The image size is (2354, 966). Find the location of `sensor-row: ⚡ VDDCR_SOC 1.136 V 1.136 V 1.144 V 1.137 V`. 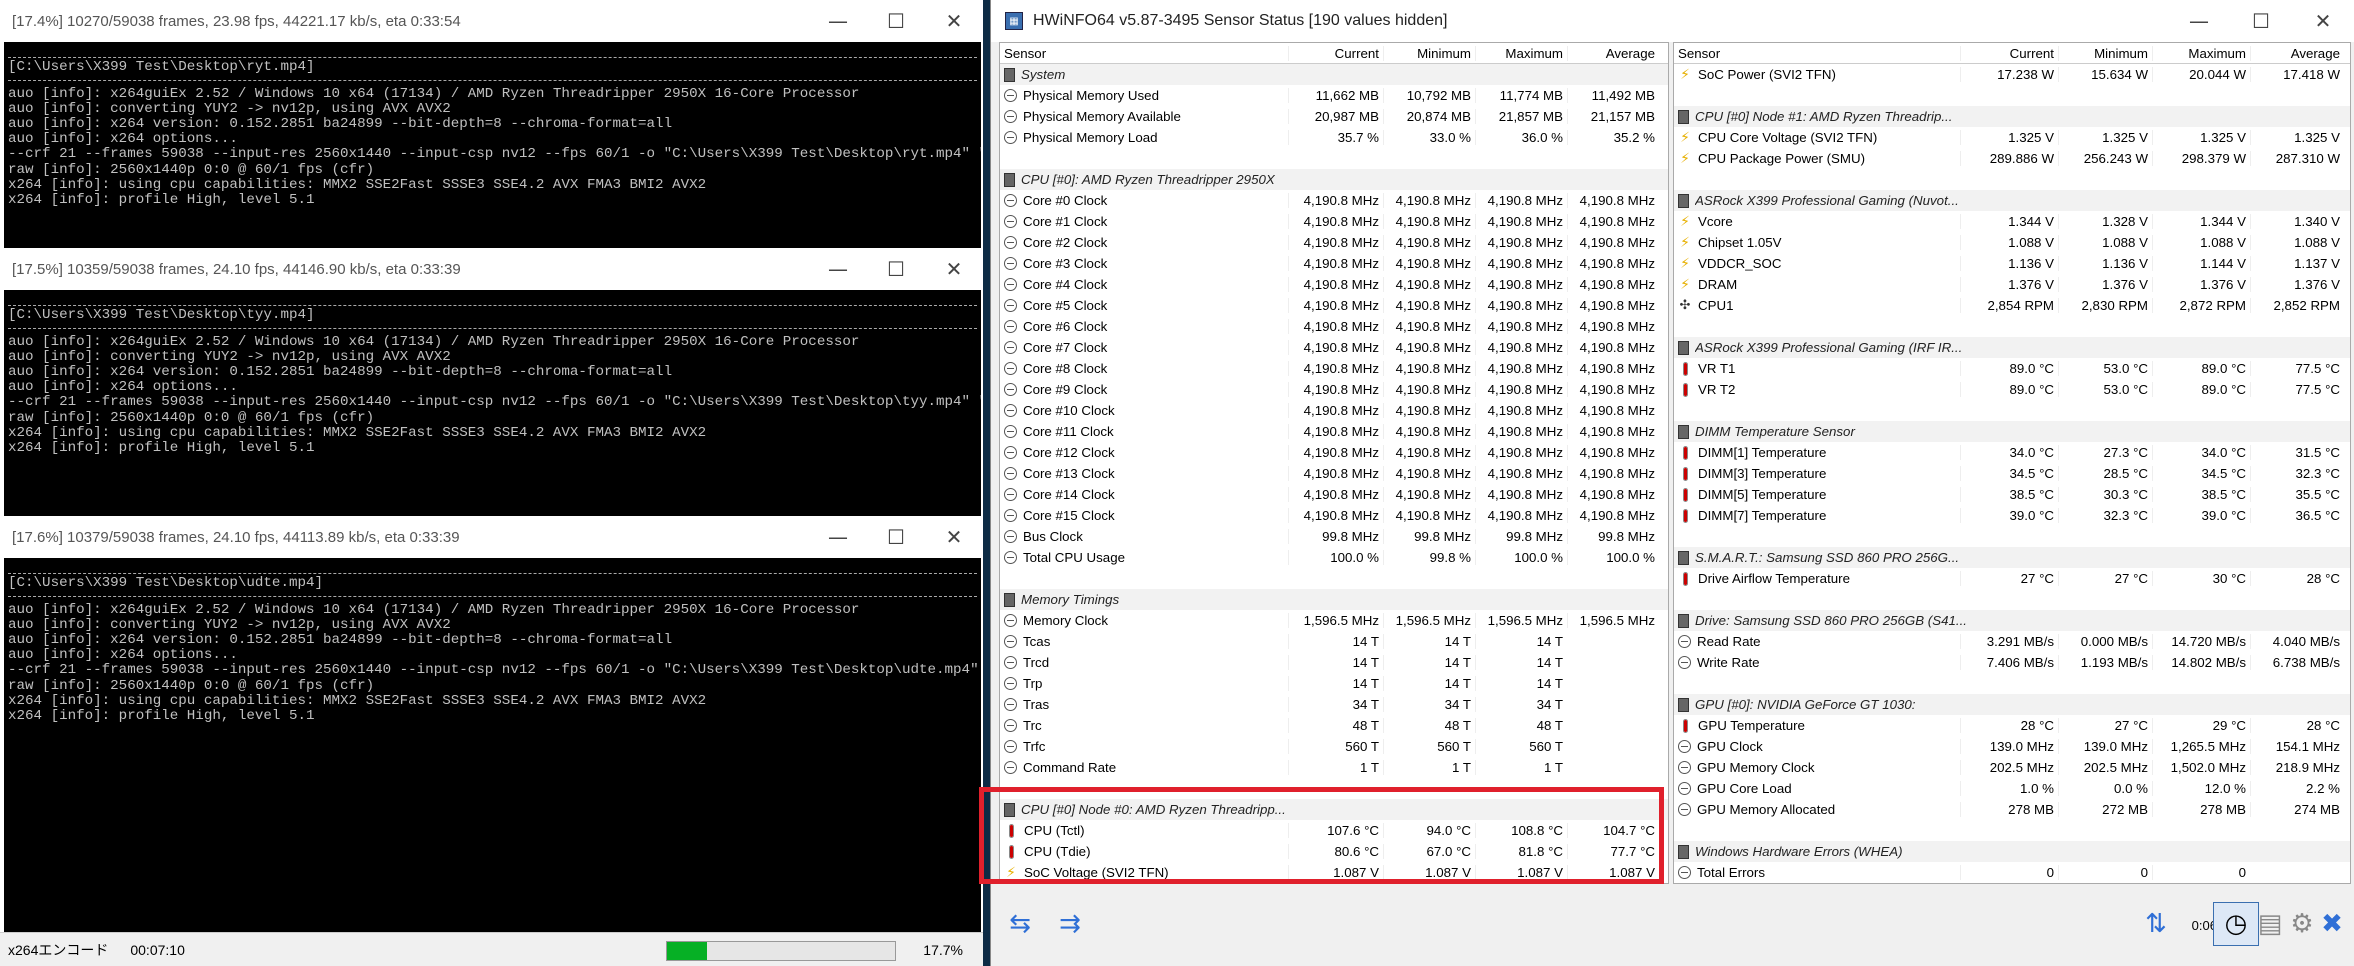

sensor-row: ⚡ VDDCR_SOC 1.136 V 1.136 V 1.144 V 1.137 V is located at coordinates (2012, 263).